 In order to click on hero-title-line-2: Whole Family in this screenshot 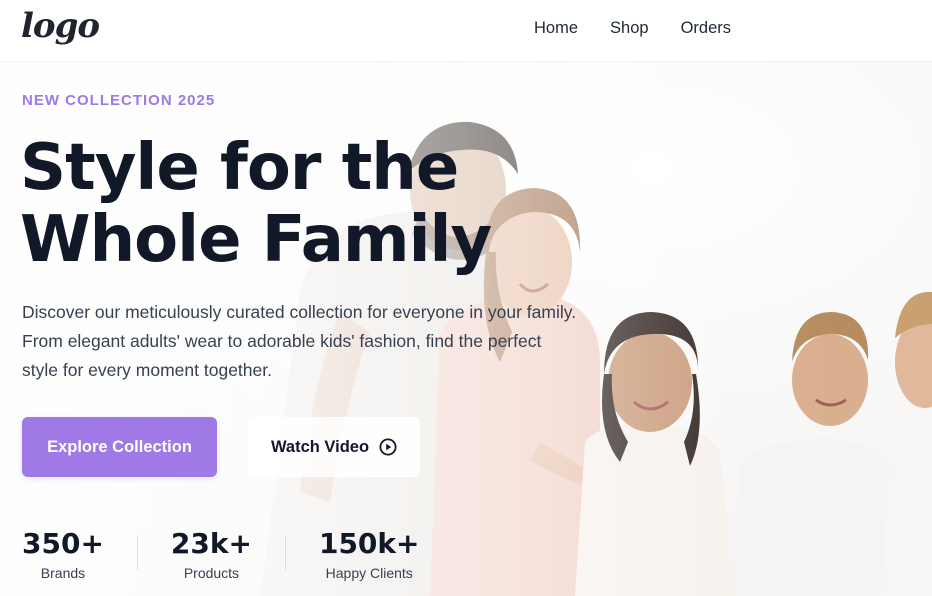, I will do `click(256, 240)`.